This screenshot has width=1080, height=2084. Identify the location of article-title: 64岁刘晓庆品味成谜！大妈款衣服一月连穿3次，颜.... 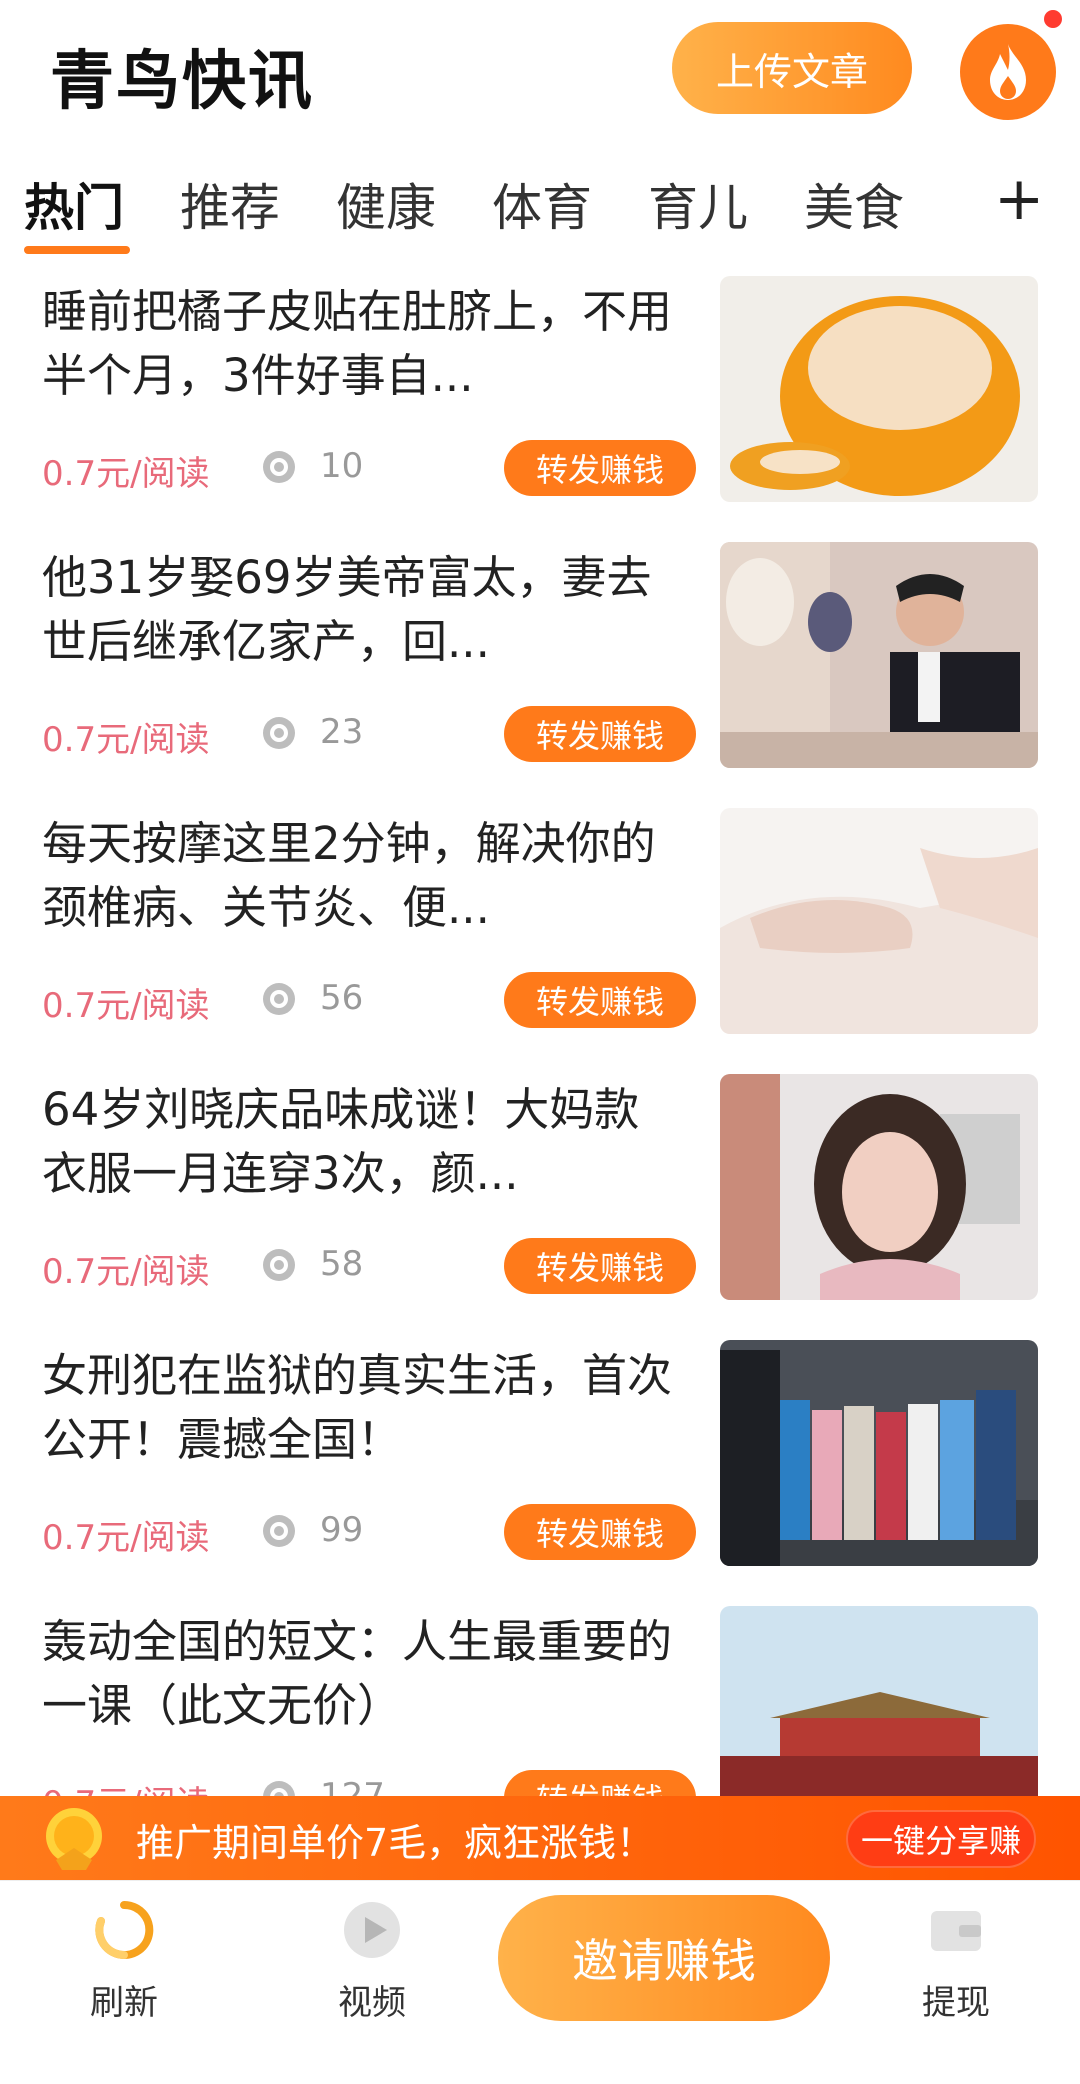
(362, 1142).